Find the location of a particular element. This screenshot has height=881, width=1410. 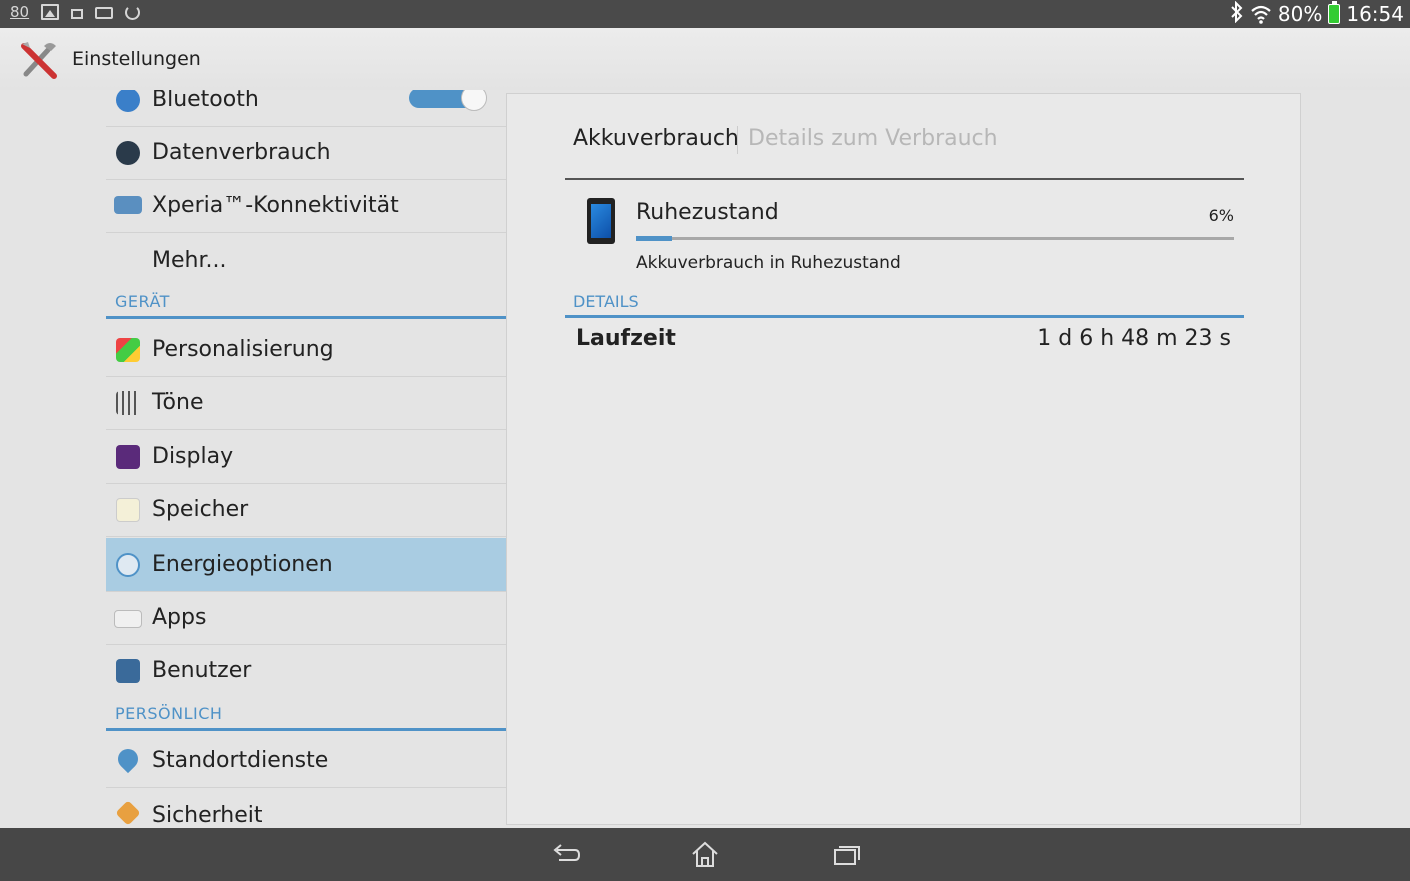

sidebar-item-label: Display is located at coordinates (193, 456).